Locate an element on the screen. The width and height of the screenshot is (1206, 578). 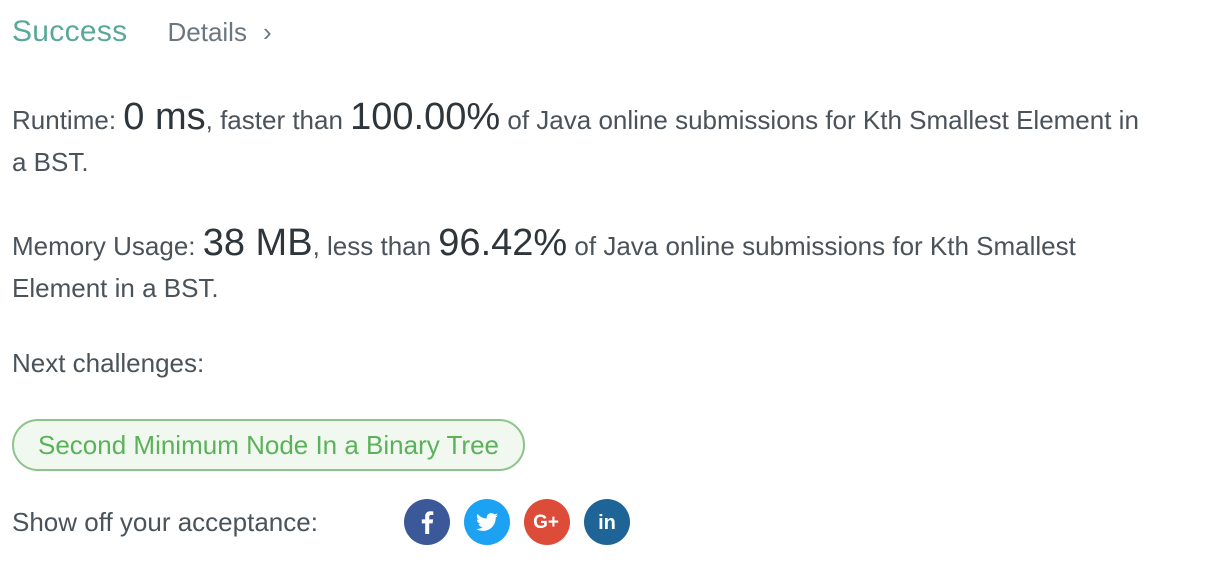
chevron-right-icon: › is located at coordinates (267, 32).